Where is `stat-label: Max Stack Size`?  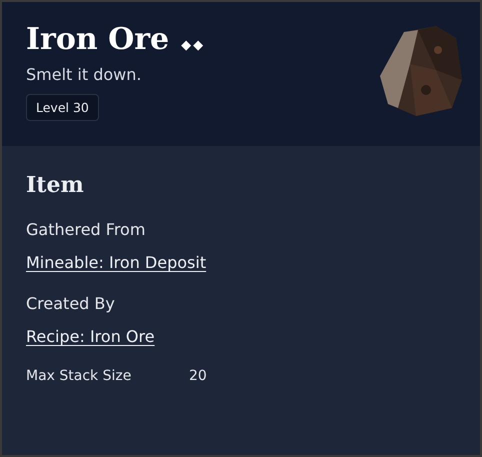 stat-label: Max Stack Size is located at coordinates (79, 376).